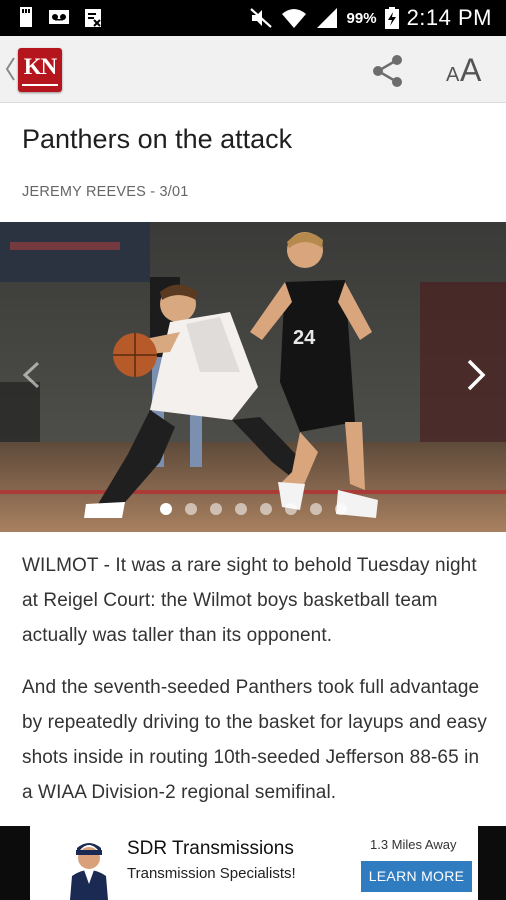 Image resolution: width=506 pixels, height=900 pixels. What do you see at coordinates (416, 876) in the screenshot?
I see `learn-more-button: LEARN MORE` at bounding box center [416, 876].